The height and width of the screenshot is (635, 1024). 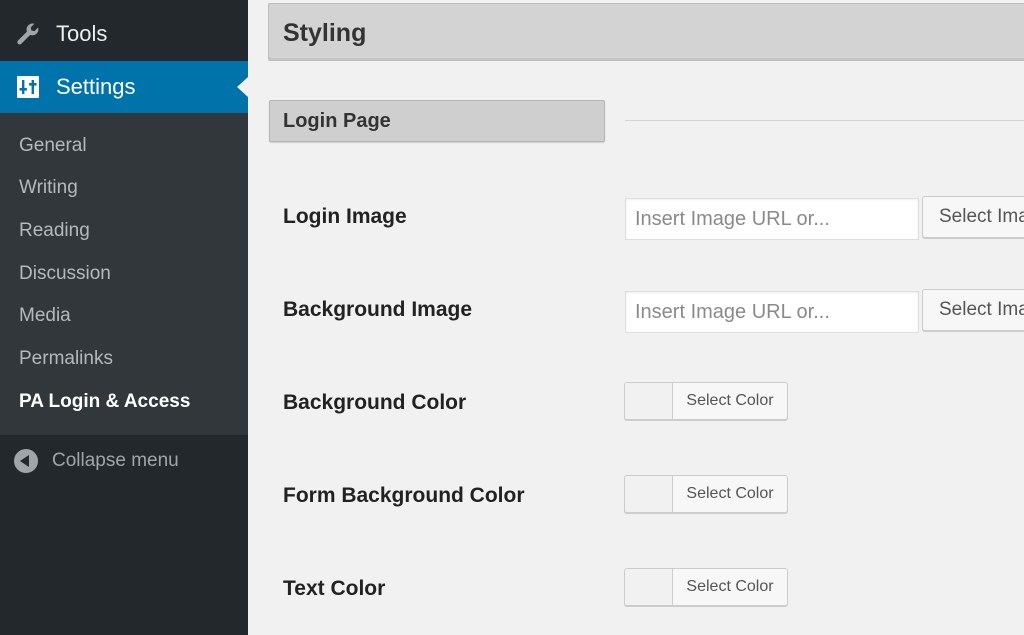 I want to click on styling-section-title: Styling, so click(x=325, y=33).